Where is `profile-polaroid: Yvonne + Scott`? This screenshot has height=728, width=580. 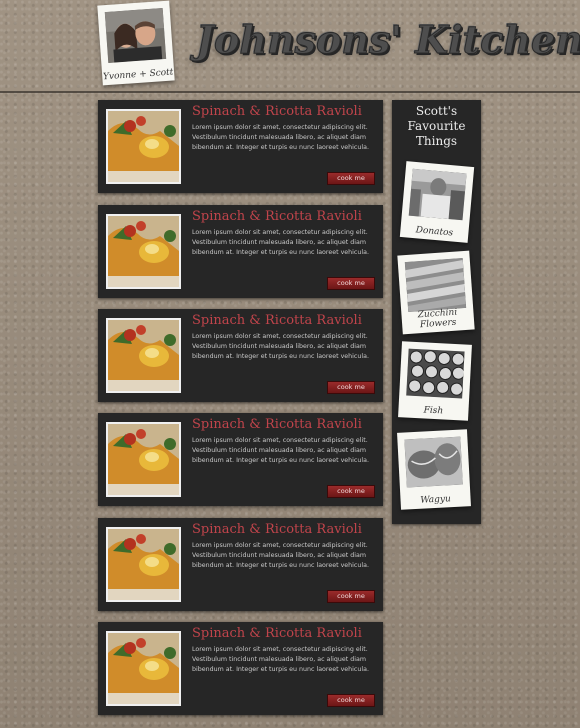
profile-polaroid: Yvonne + Scott is located at coordinates (136, 43).